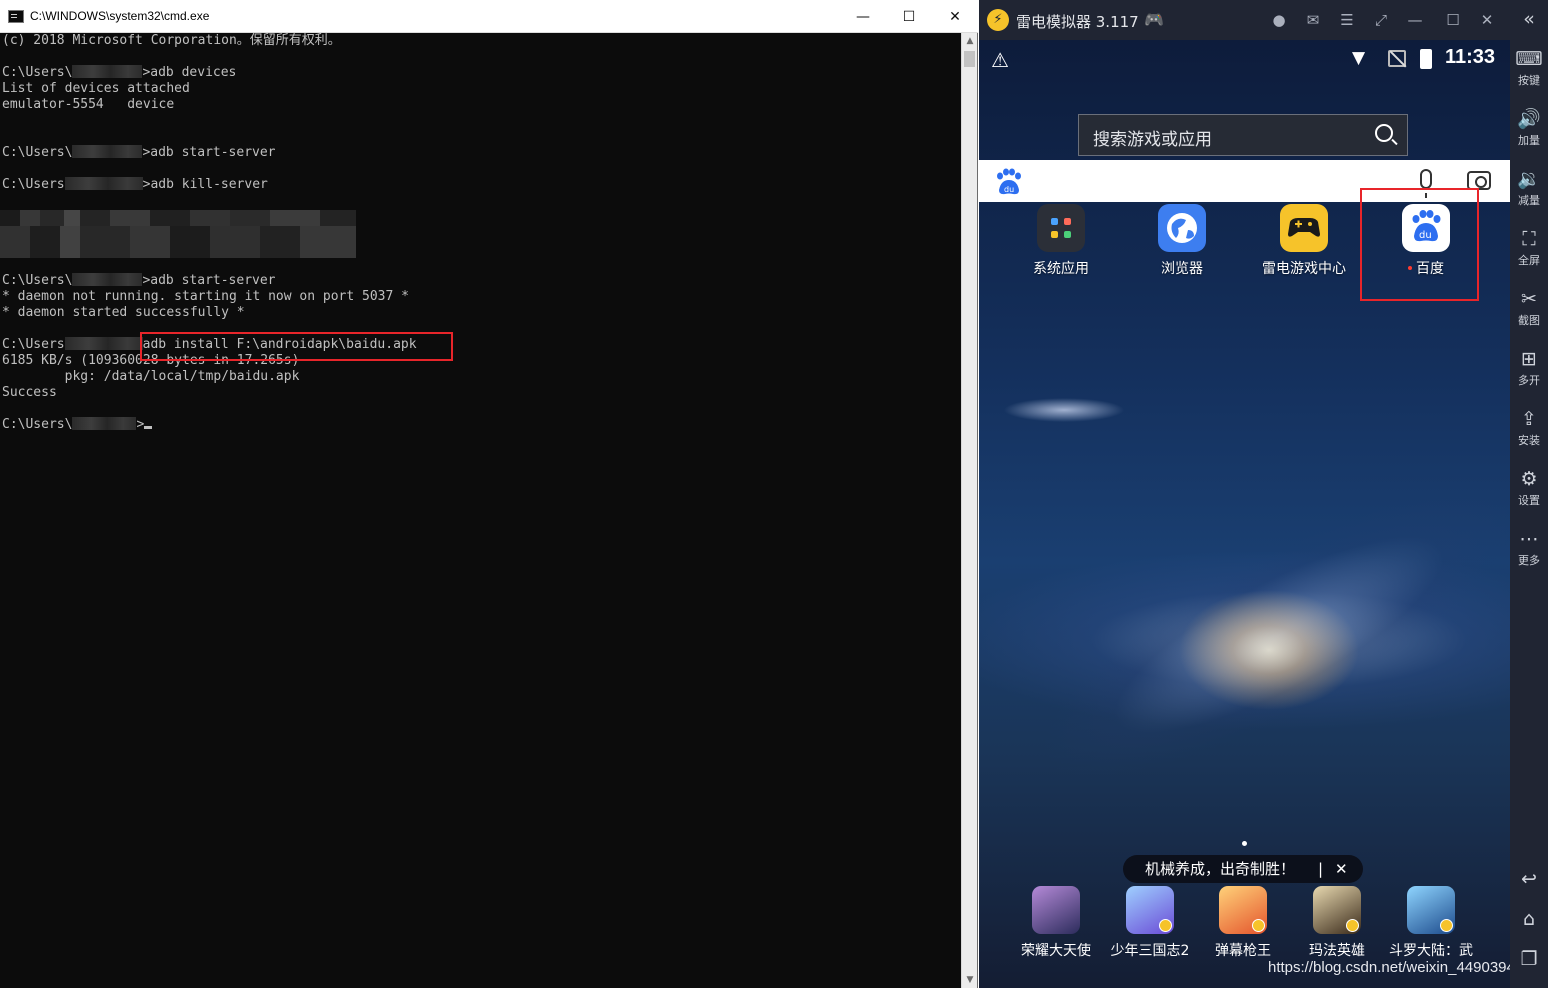  I want to click on sidebar-button: ⛶ 全屏, so click(1529, 248).